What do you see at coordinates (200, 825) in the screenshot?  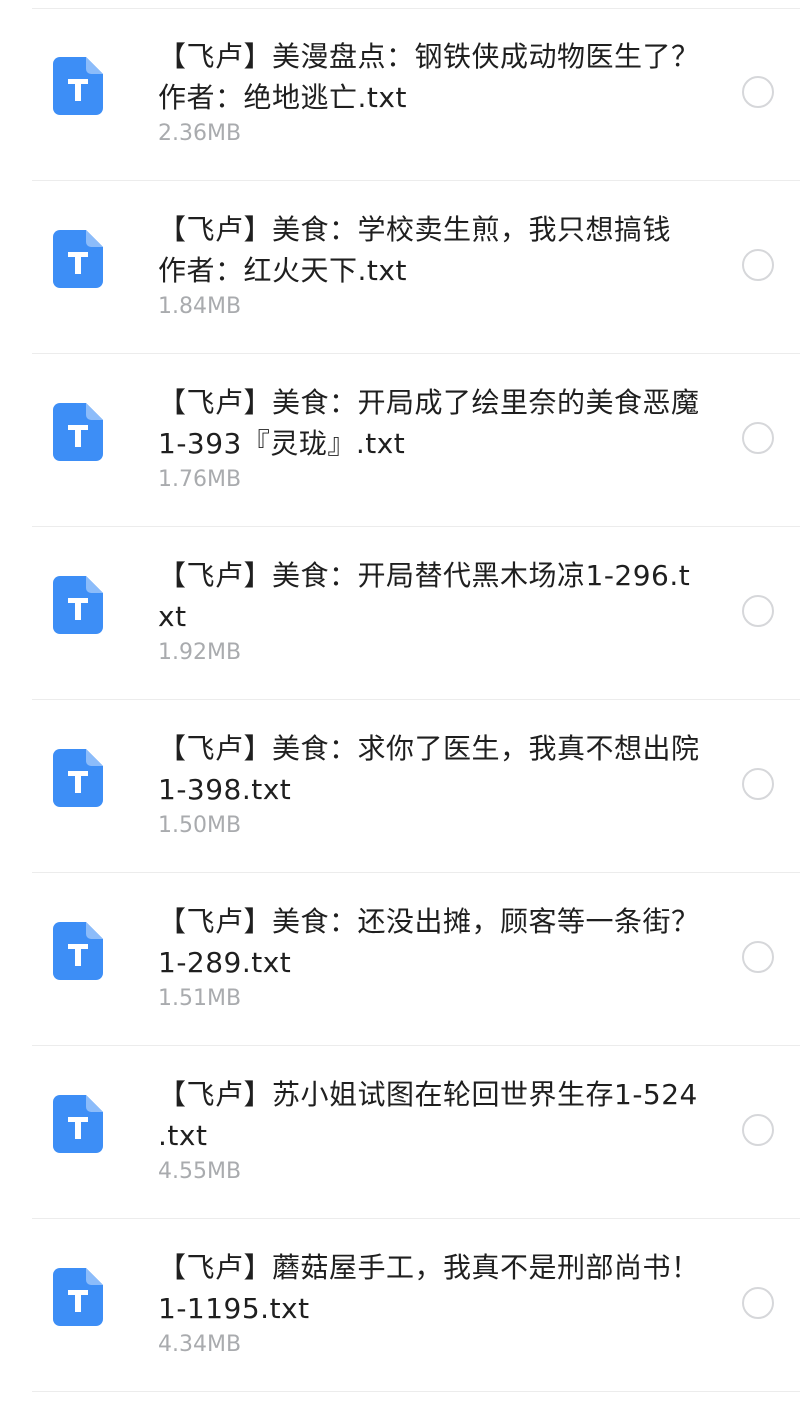 I see `file-size: 1.50MB` at bounding box center [200, 825].